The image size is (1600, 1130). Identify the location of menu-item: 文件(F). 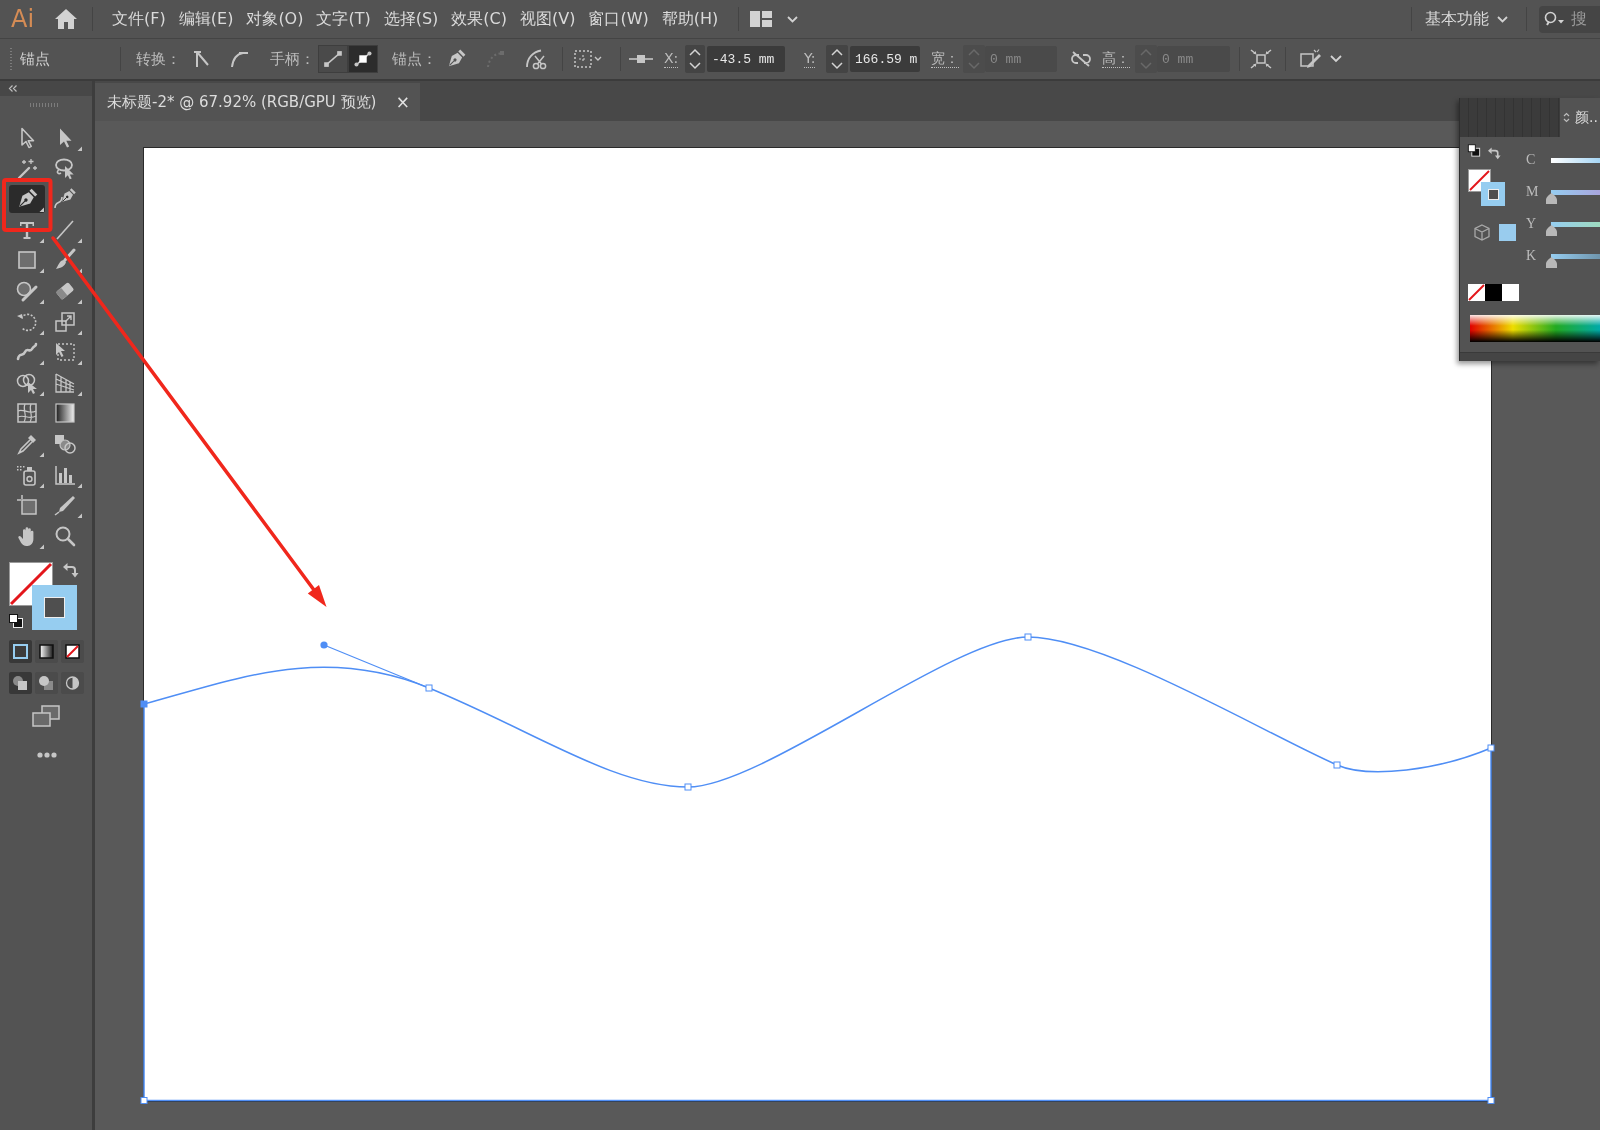
(139, 19).